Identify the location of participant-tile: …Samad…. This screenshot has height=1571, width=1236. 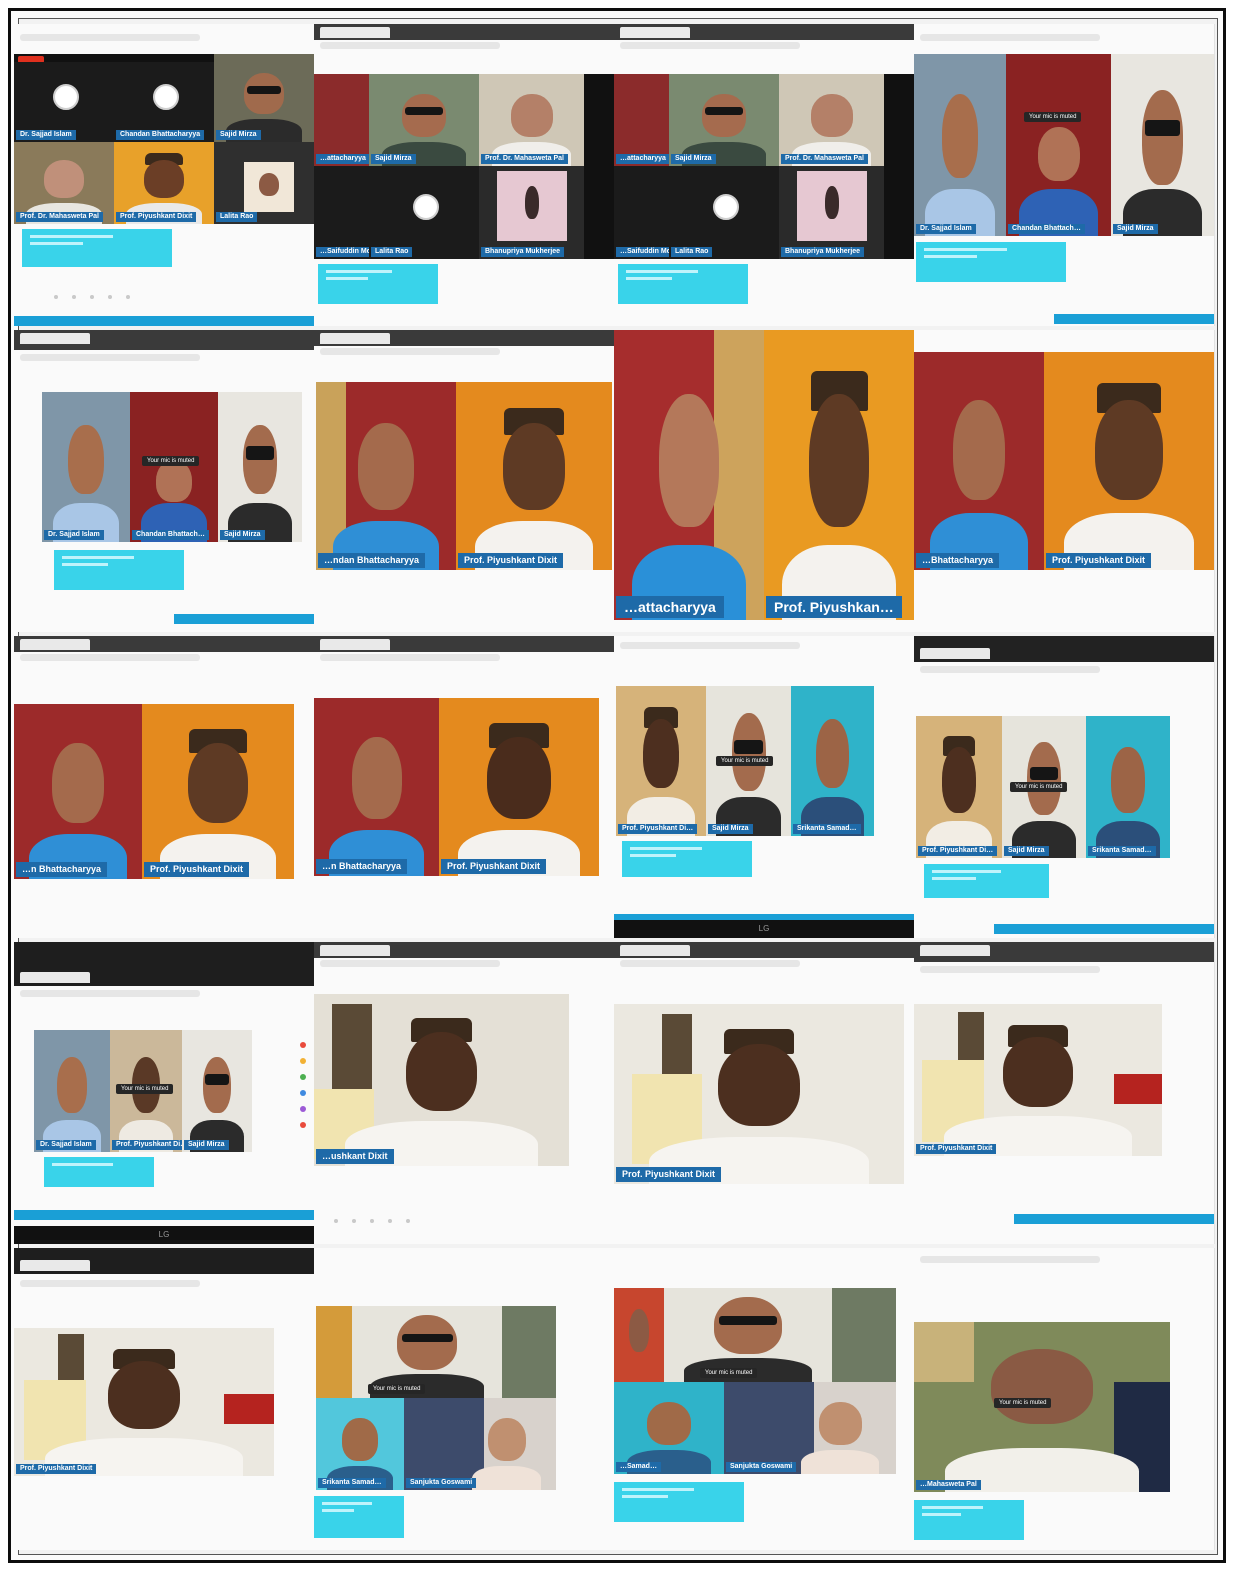
(669, 1428).